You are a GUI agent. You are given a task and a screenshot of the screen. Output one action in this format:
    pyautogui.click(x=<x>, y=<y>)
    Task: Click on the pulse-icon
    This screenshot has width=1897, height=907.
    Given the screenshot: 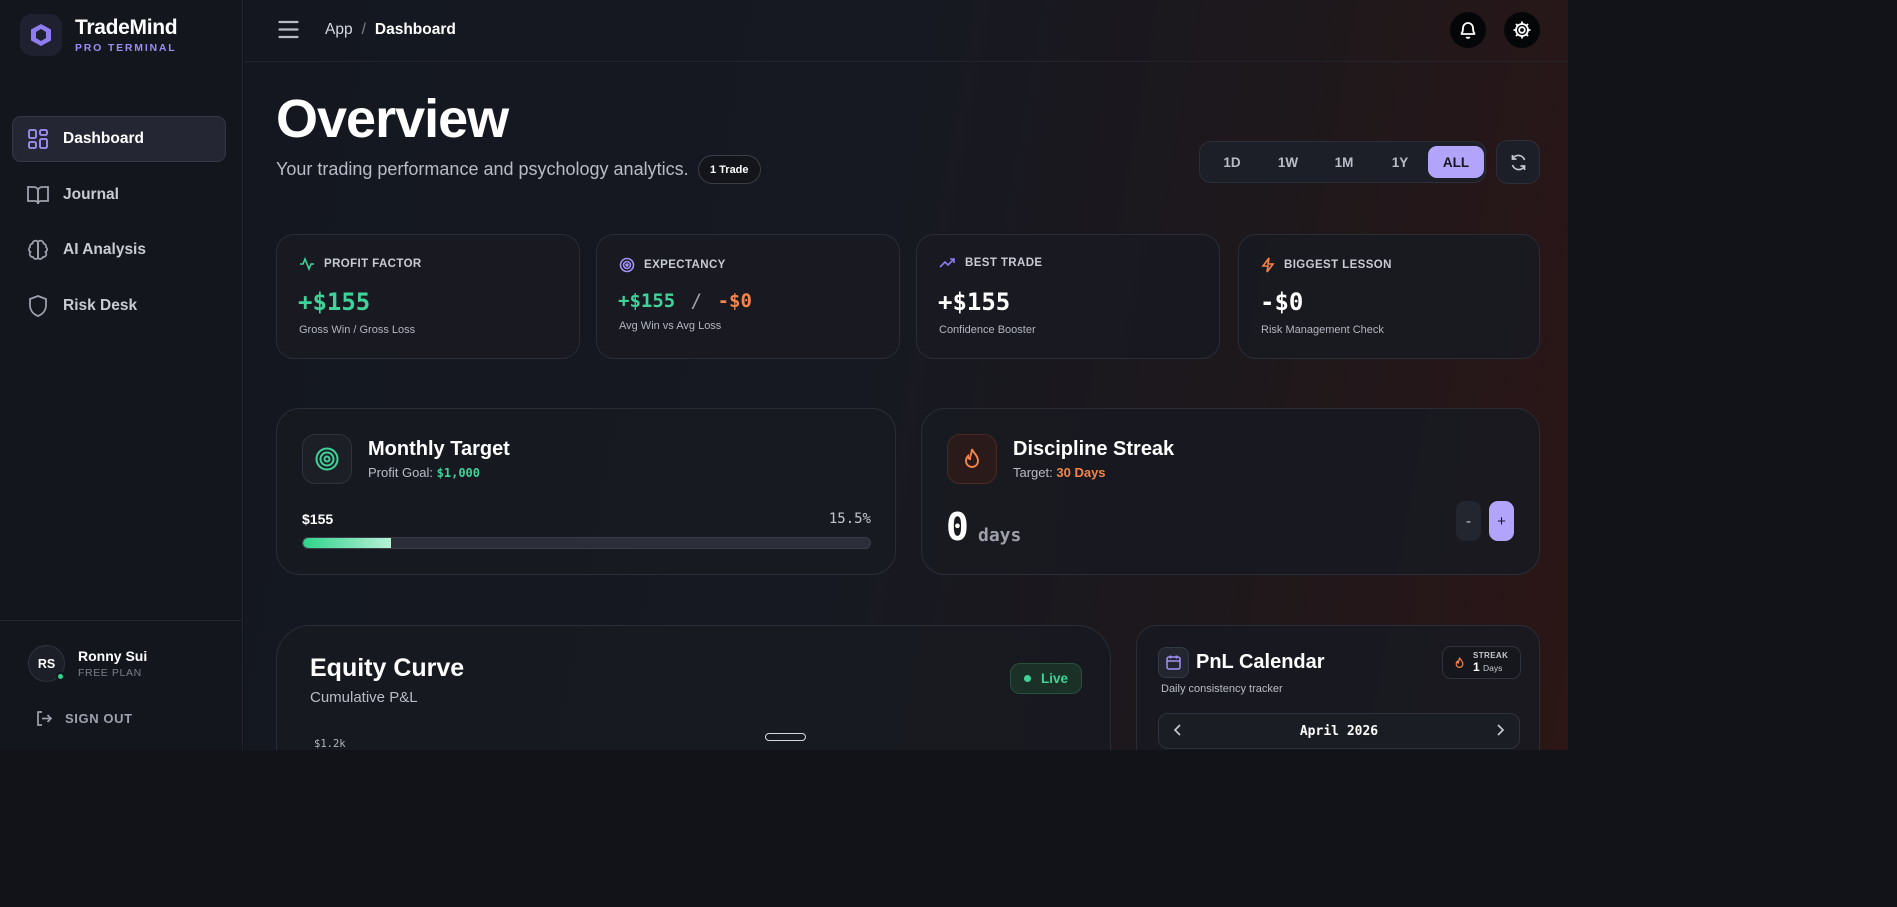 What is the action you would take?
    pyautogui.click(x=307, y=264)
    